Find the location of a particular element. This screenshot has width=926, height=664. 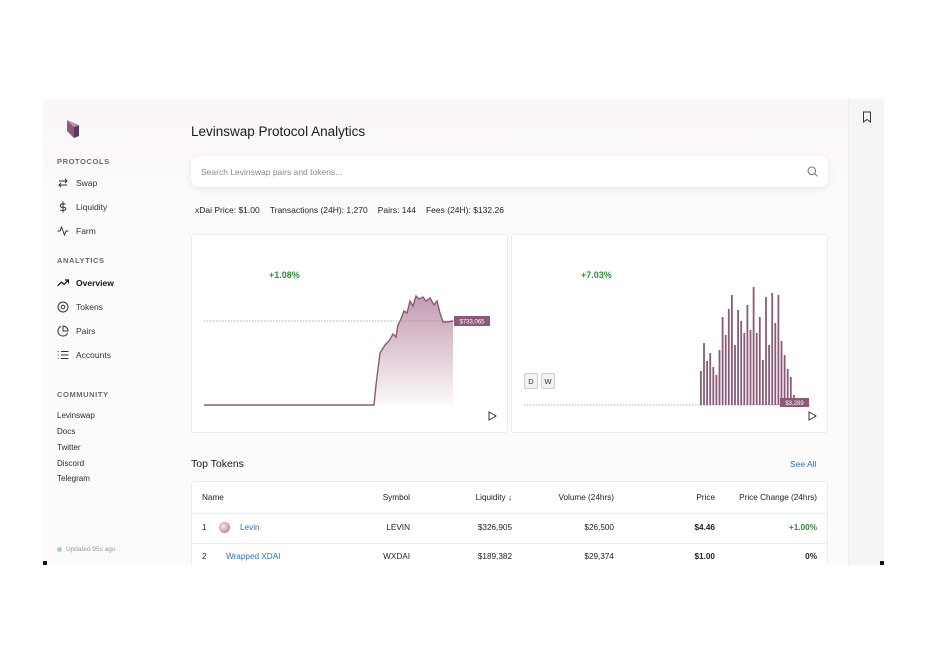

token-name-link: Levin is located at coordinates (250, 527).